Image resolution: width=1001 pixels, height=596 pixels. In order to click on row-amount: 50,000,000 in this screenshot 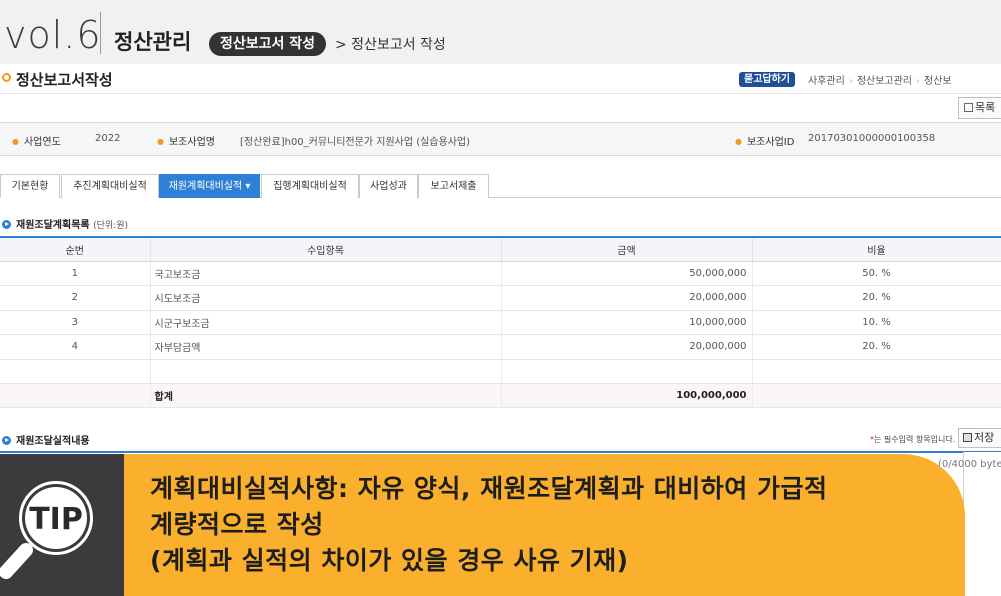, I will do `click(627, 273)`.